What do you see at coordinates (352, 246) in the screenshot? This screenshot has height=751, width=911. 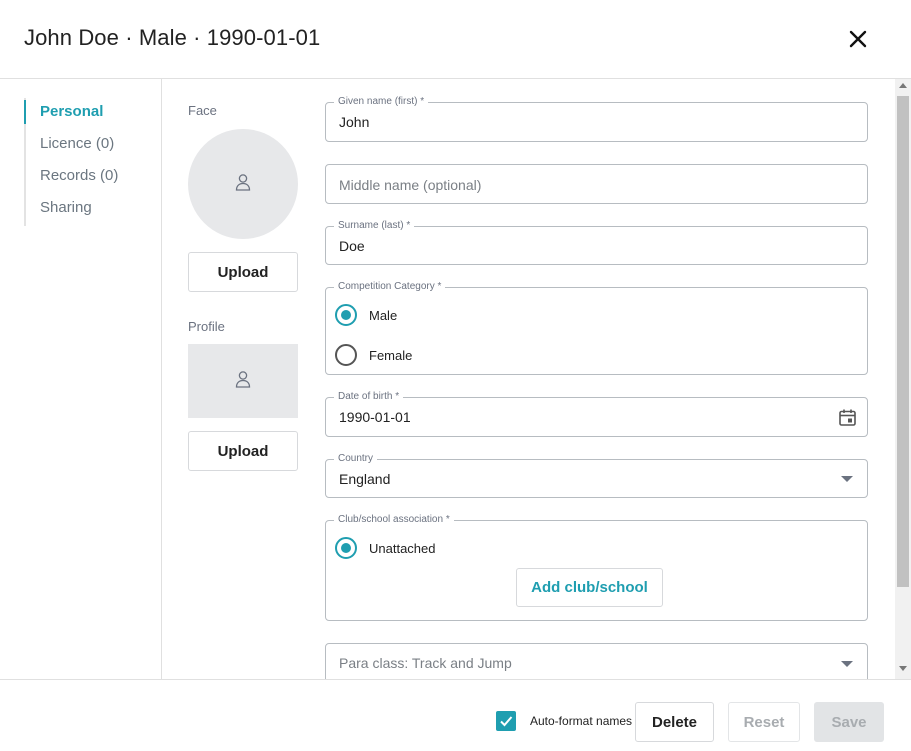 I see `surname-value: Doe` at bounding box center [352, 246].